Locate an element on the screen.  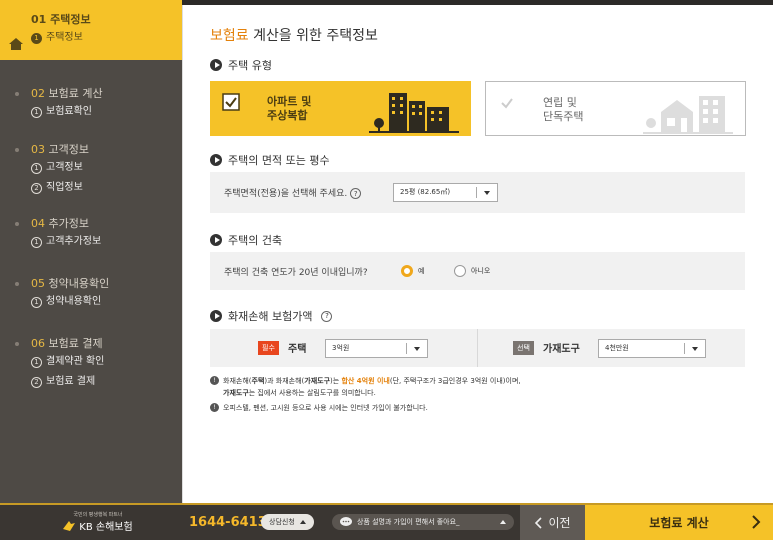
step-group-01: 01 주택정보 1 주택정보 is located at coordinates (91, 30).